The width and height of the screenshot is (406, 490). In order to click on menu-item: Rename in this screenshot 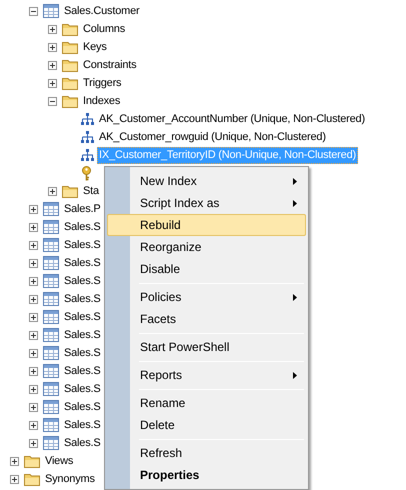, I will do `click(206, 403)`.